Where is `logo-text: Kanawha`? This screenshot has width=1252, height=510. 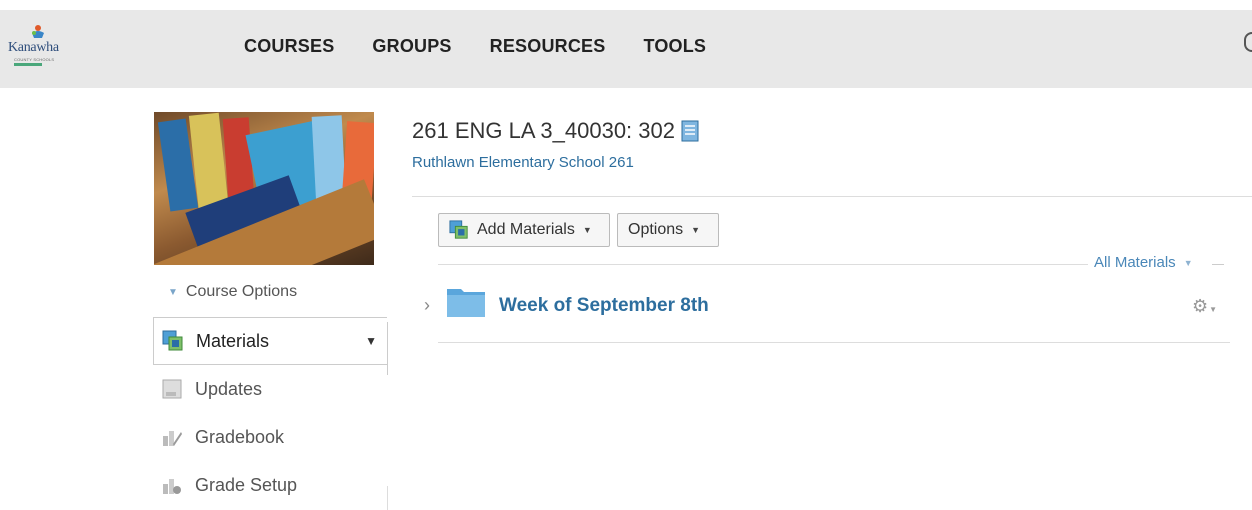
logo-text: Kanawha is located at coordinates (33, 47).